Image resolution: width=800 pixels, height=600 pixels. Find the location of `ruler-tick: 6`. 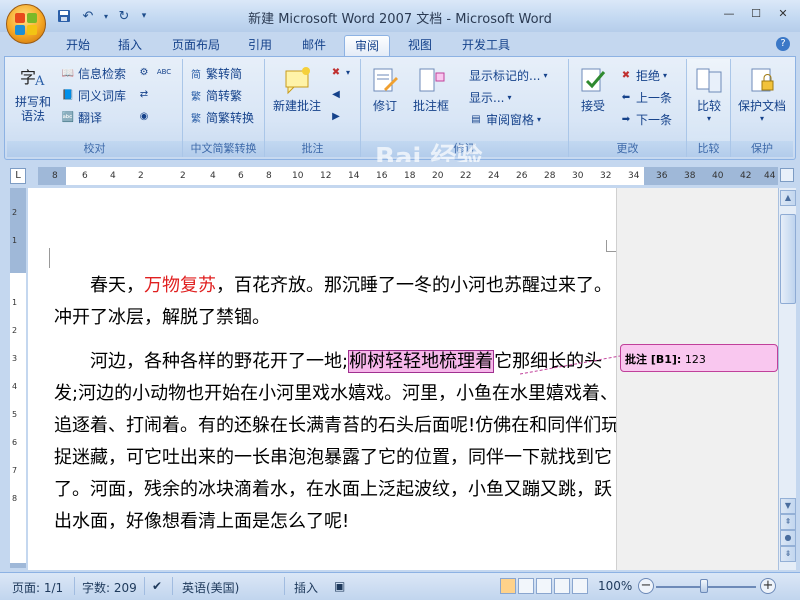

ruler-tick: 6 is located at coordinates (85, 176).